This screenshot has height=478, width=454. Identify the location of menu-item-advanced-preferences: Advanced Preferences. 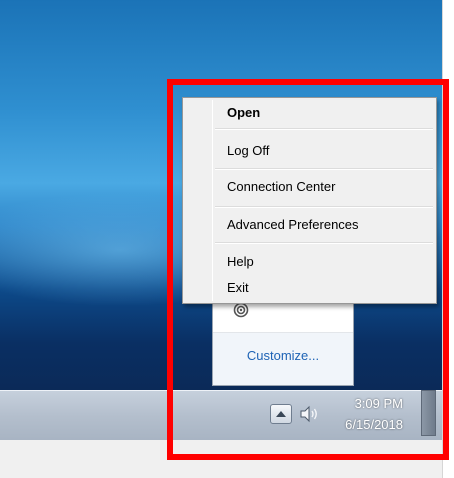
(309, 225).